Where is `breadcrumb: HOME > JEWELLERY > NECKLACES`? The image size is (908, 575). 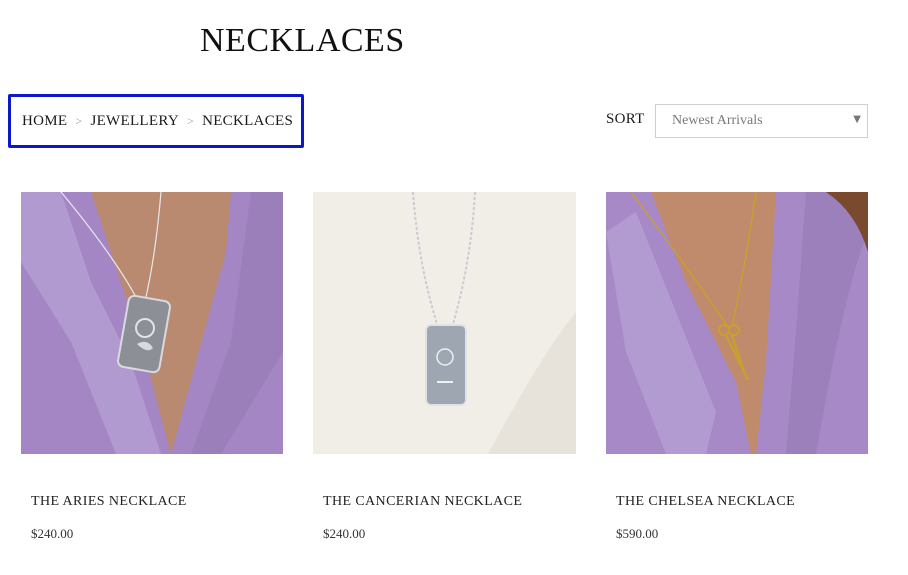
breadcrumb: HOME > JEWELLERY > NECKLACES is located at coordinates (156, 121).